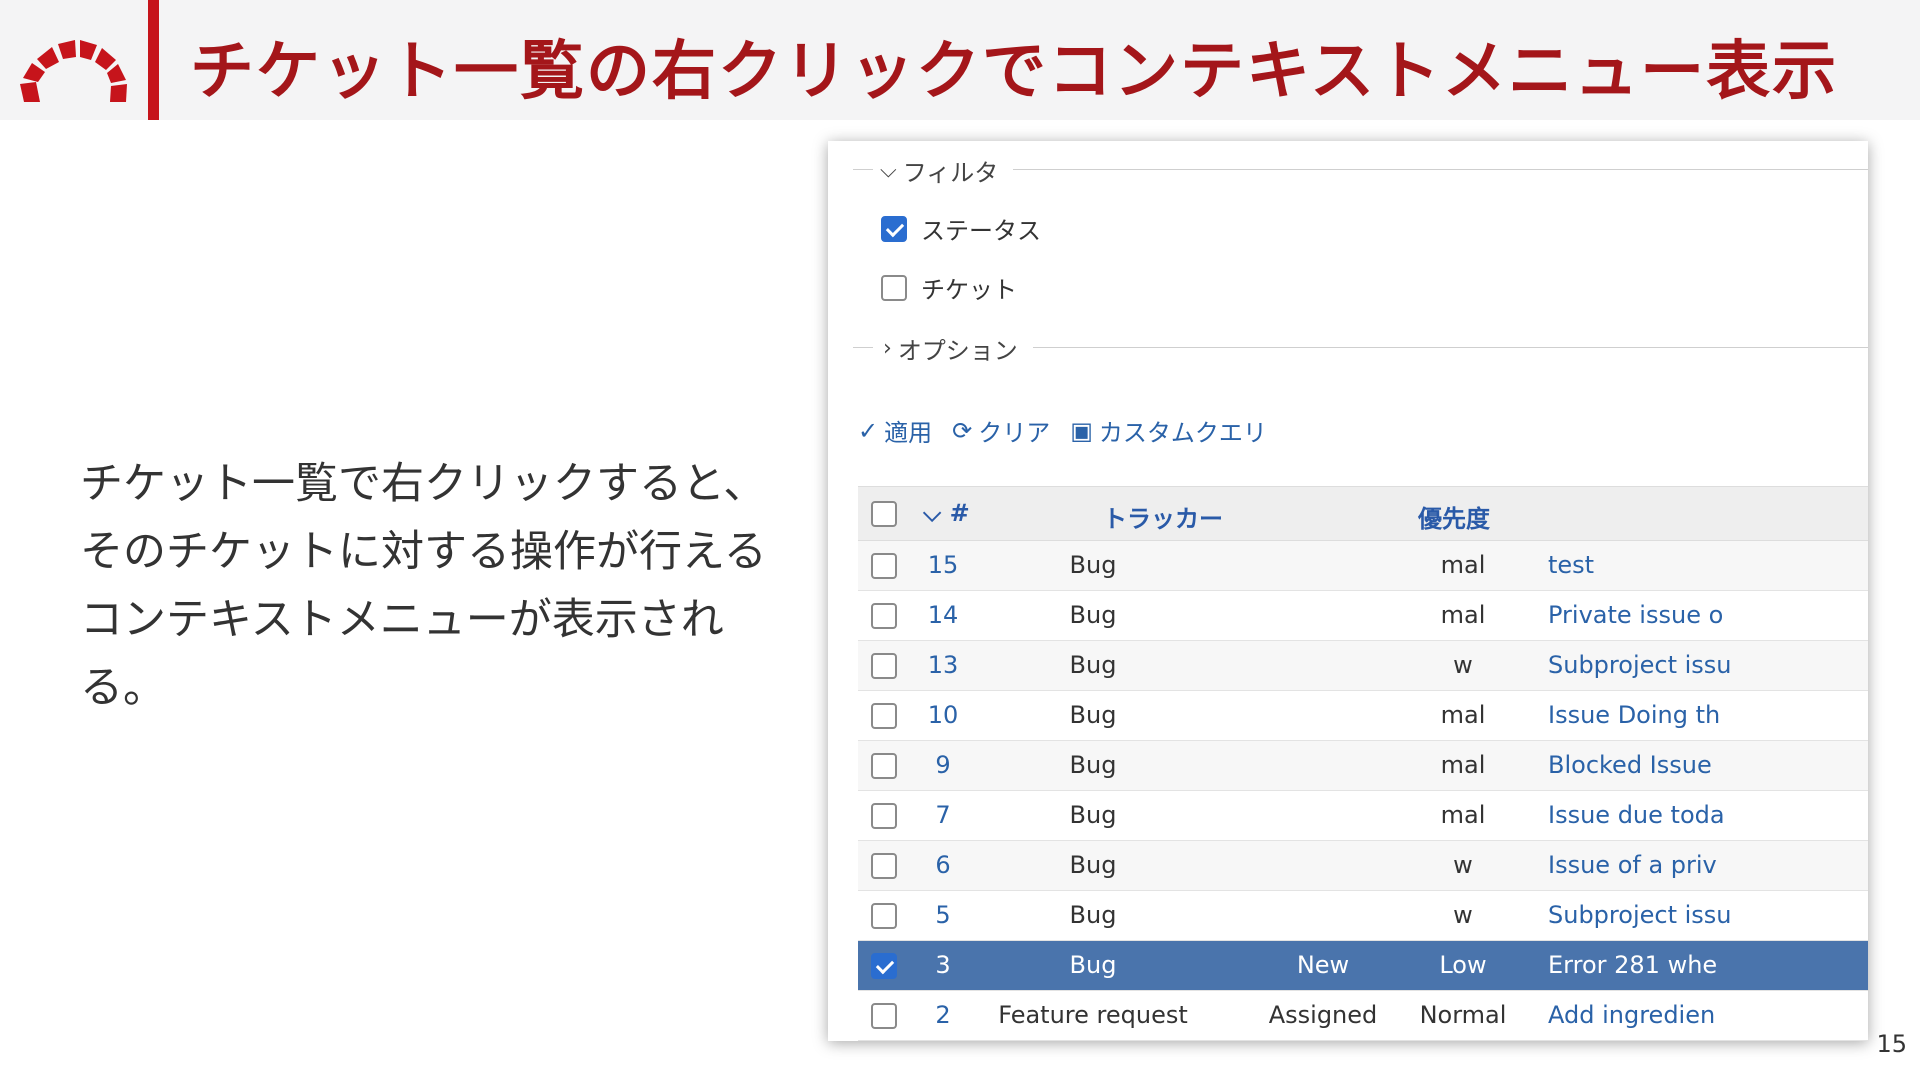 The width and height of the screenshot is (1920, 1080). I want to click on filter-issue-label: チケット, so click(969, 290).